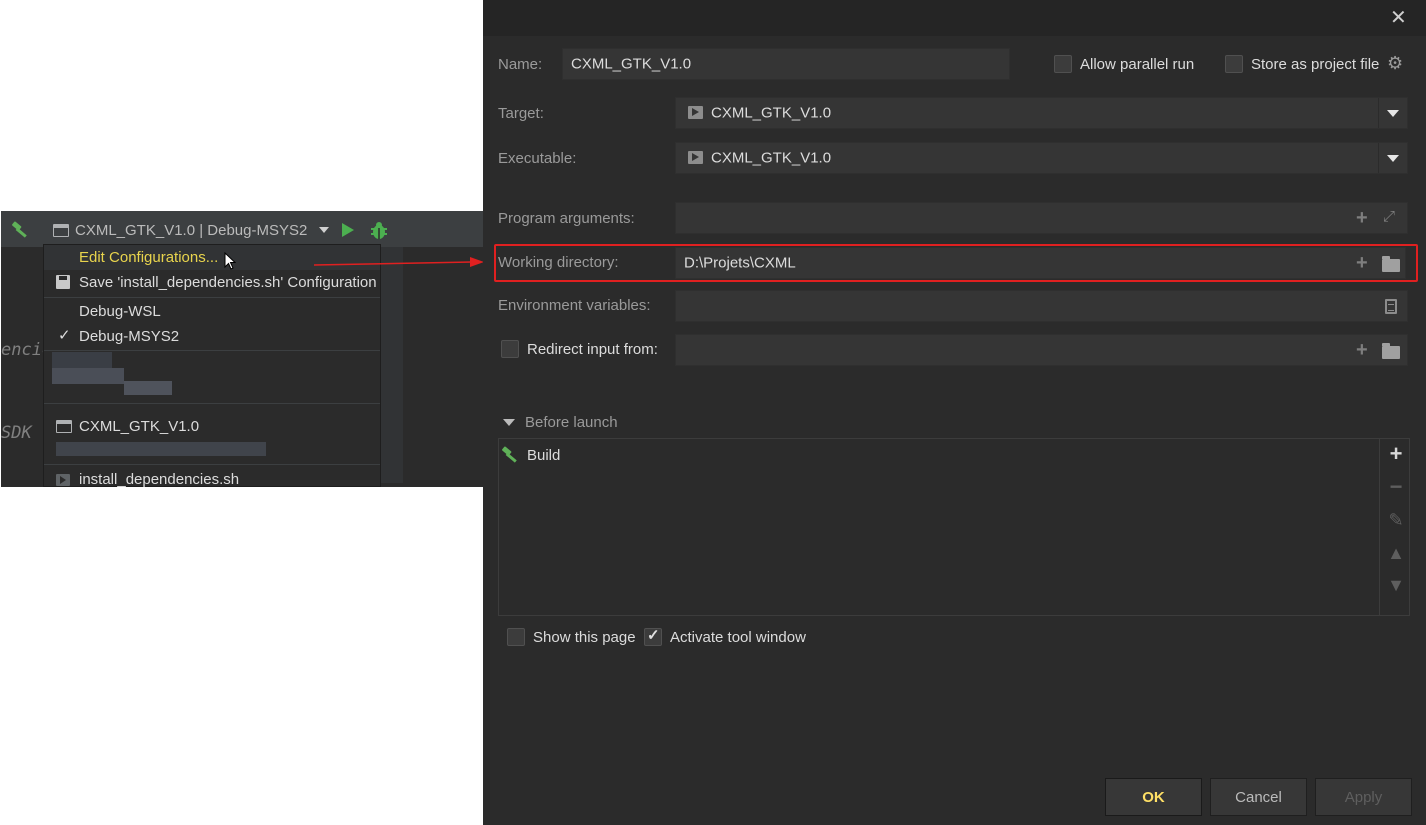 The width and height of the screenshot is (1426, 825). What do you see at coordinates (1063, 64) in the screenshot?
I see `allow-parallel-run-checkbox` at bounding box center [1063, 64].